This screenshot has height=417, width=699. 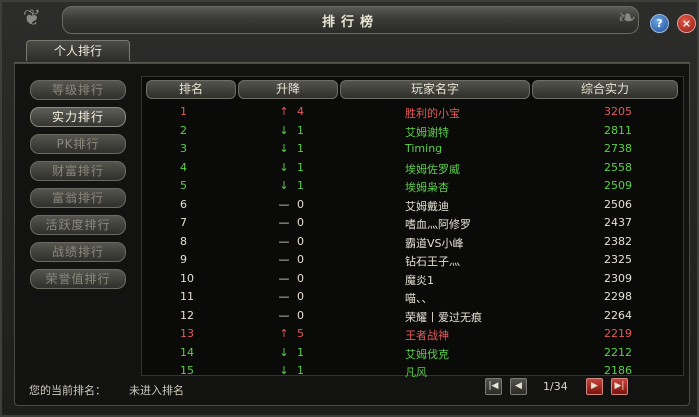 What do you see at coordinates (518, 386) in the screenshot?
I see `prev-page-icon: ◀` at bounding box center [518, 386].